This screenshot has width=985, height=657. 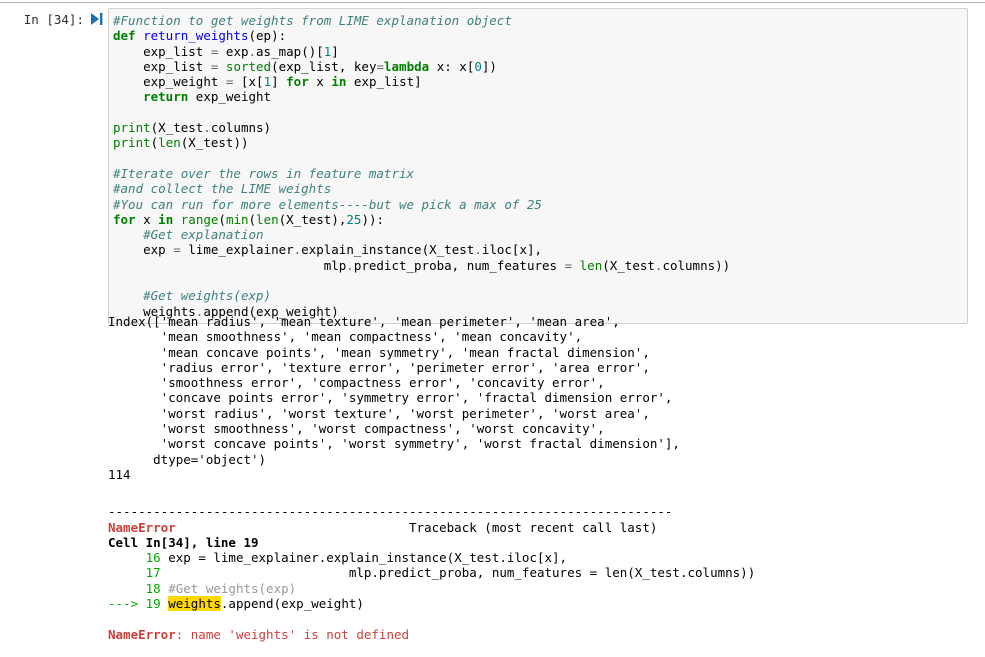 What do you see at coordinates (492, 2) in the screenshot?
I see `top-divider` at bounding box center [492, 2].